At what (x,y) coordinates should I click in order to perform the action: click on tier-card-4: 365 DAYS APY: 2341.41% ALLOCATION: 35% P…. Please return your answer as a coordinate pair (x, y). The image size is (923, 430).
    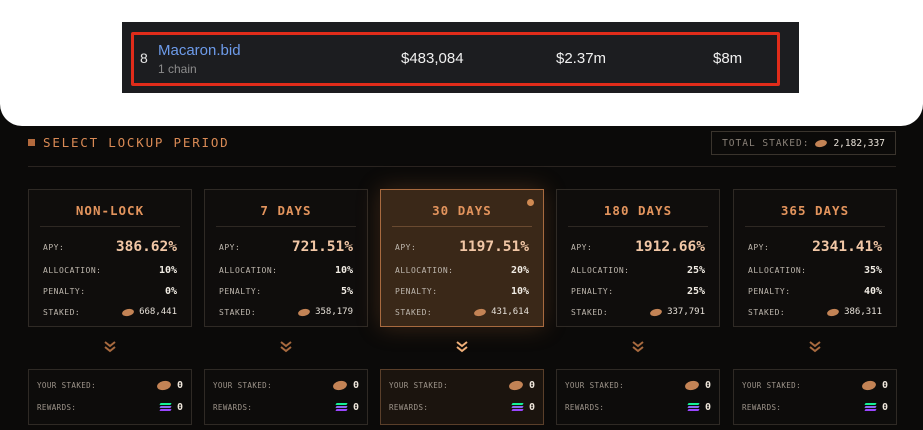
    Looking at the image, I should click on (815, 258).